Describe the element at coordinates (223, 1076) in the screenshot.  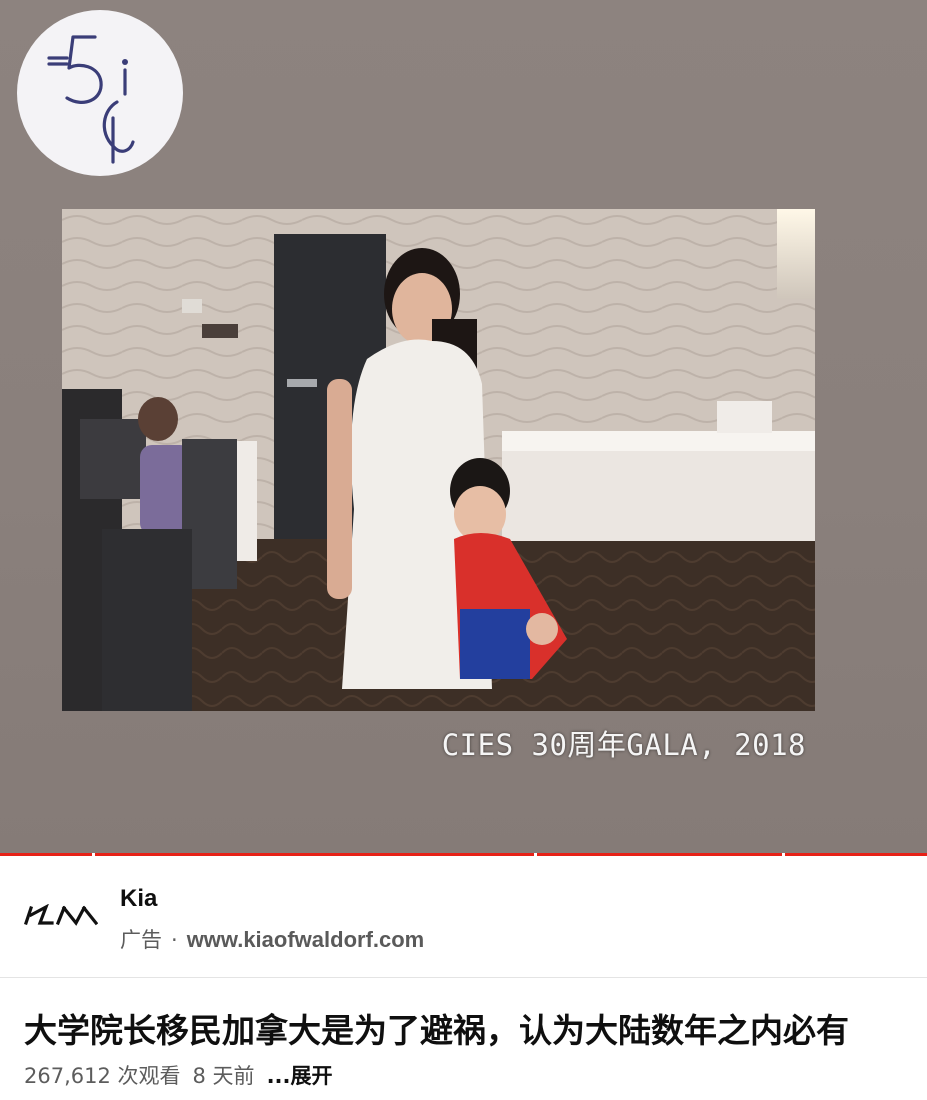
I see `upload-age: 8 天前` at that location.